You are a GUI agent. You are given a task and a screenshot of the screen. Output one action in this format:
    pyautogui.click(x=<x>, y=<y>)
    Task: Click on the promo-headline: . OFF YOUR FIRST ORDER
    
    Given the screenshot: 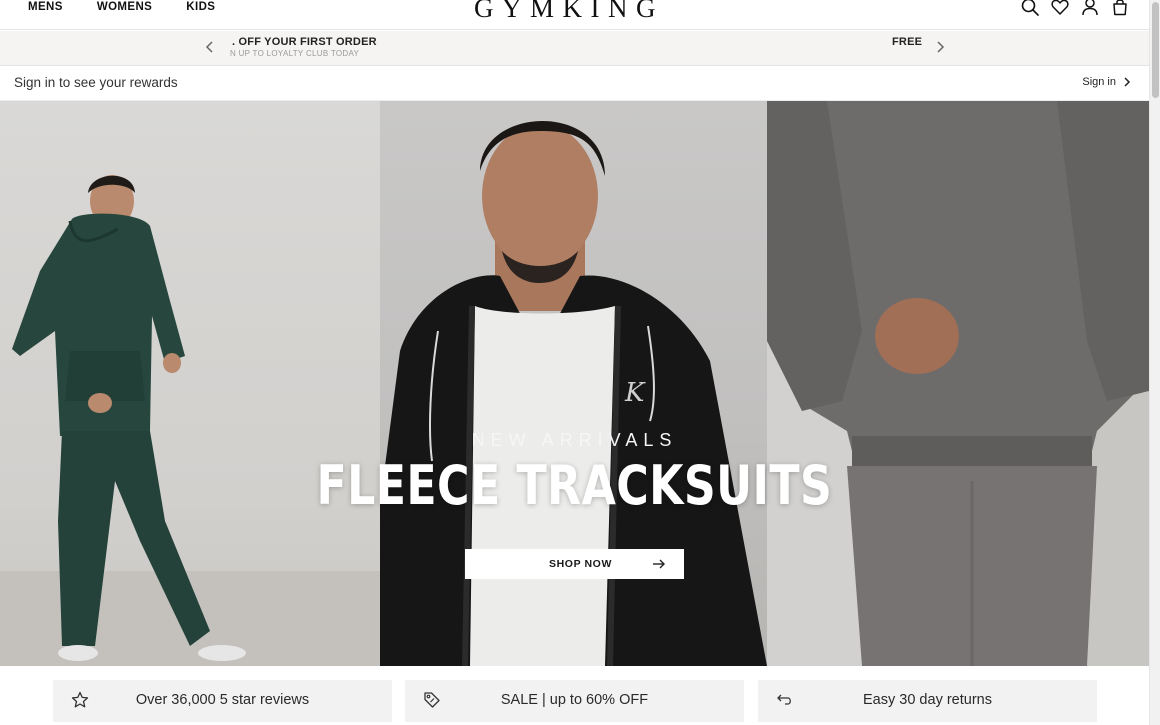 What is the action you would take?
    pyautogui.click(x=304, y=42)
    